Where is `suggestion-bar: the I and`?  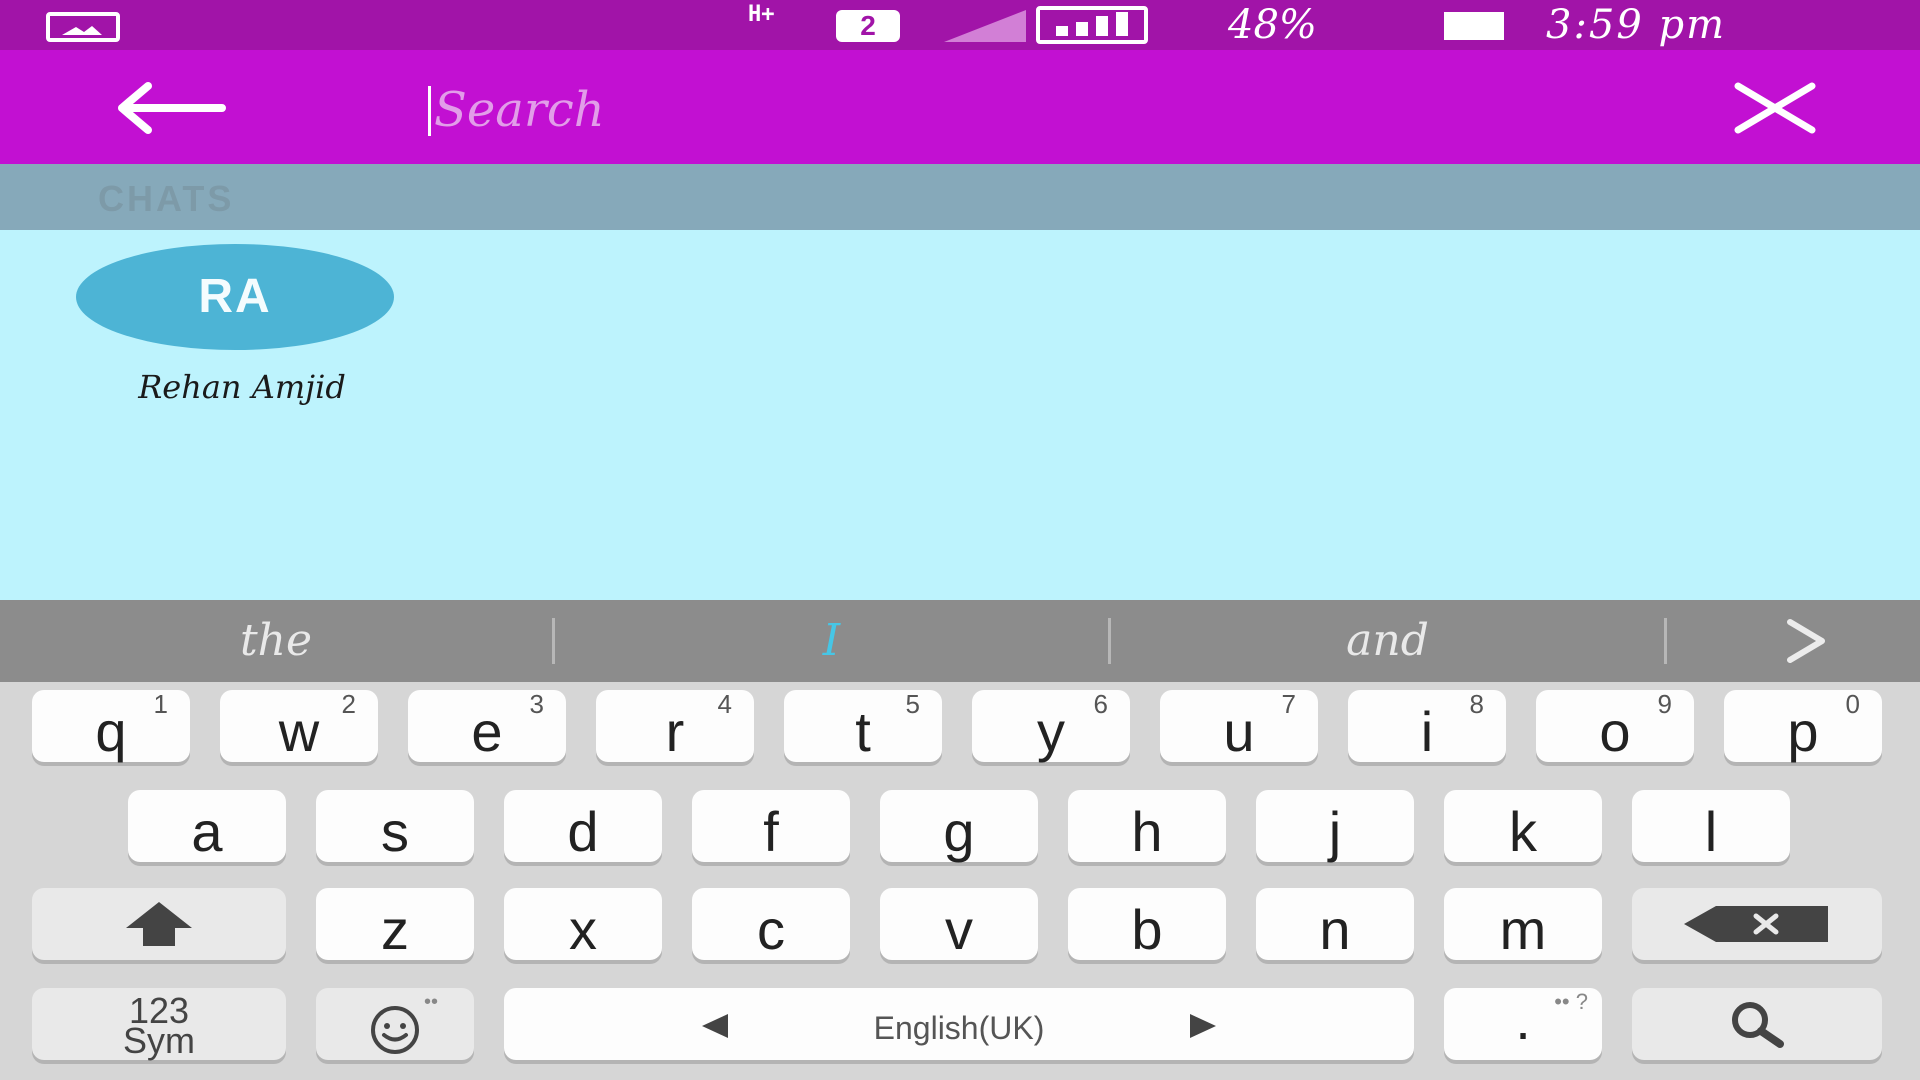
suggestion-bar: the I and is located at coordinates (960, 641).